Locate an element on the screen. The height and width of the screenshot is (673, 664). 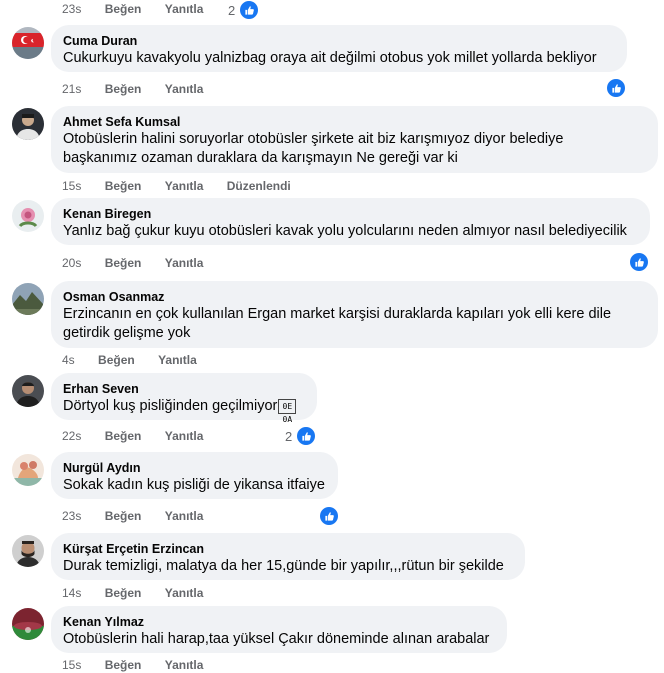
edited-label: Düzenlendi is located at coordinates (259, 186).